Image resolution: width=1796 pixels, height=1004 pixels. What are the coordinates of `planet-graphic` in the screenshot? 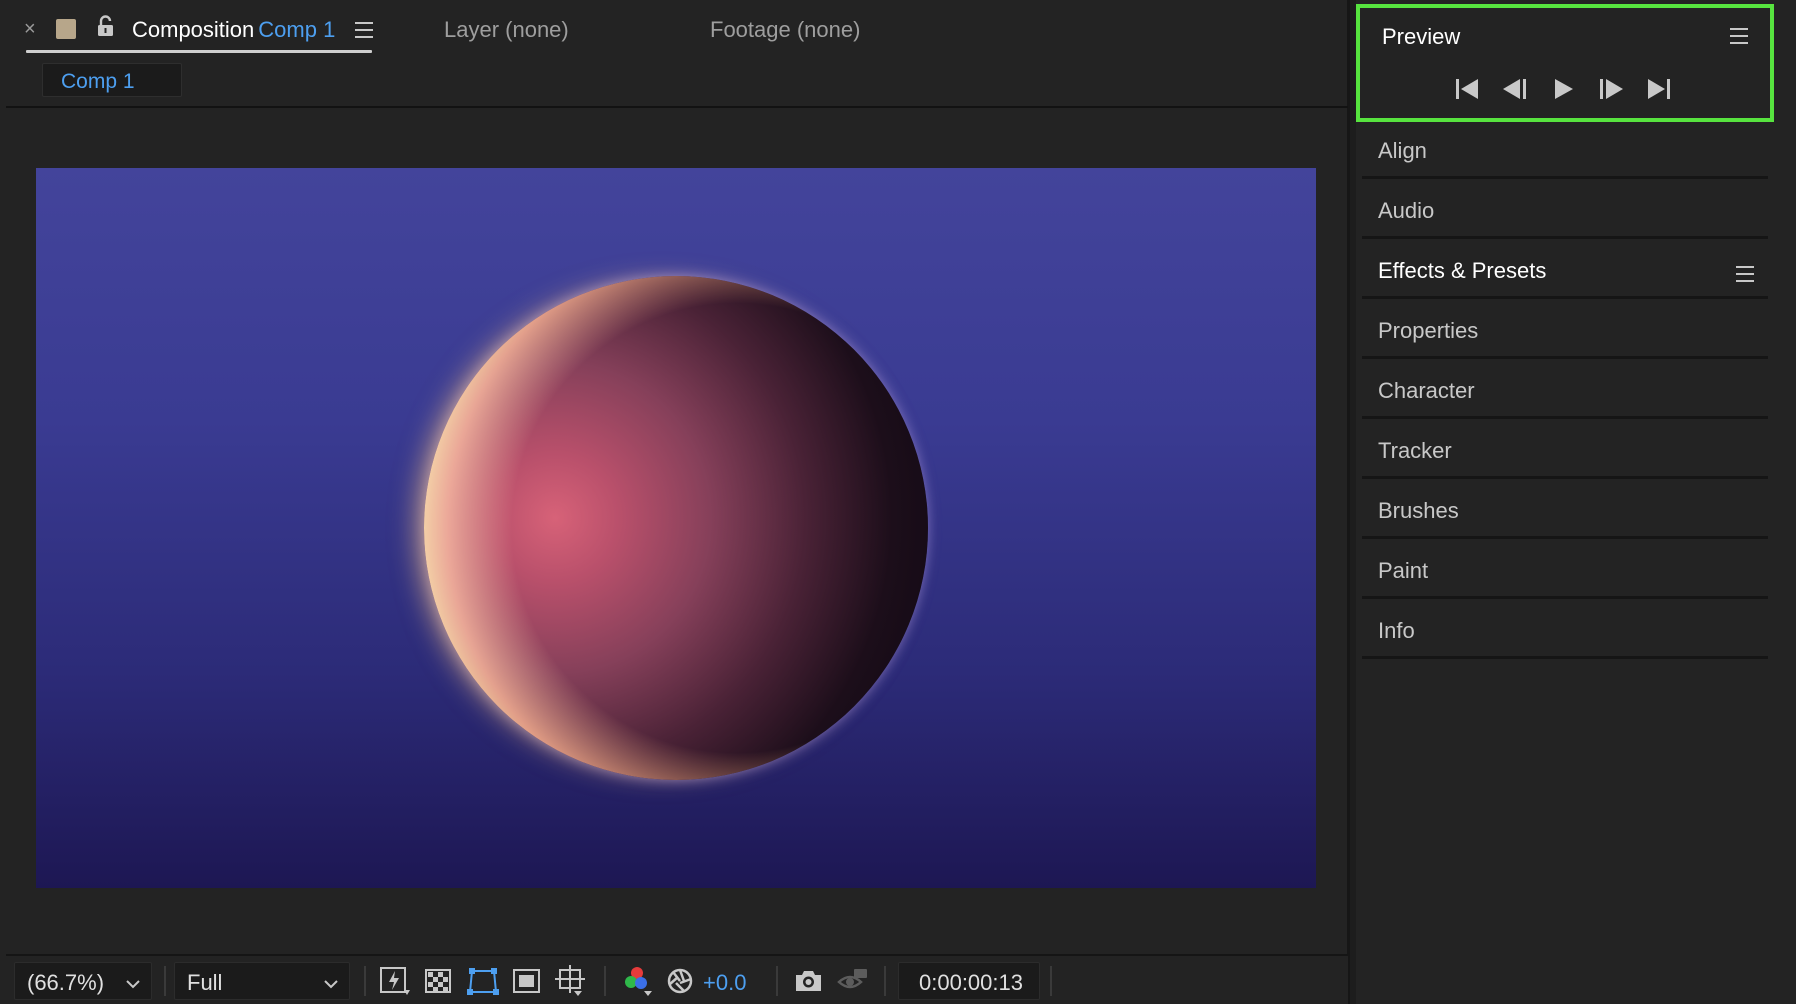 It's located at (676, 528).